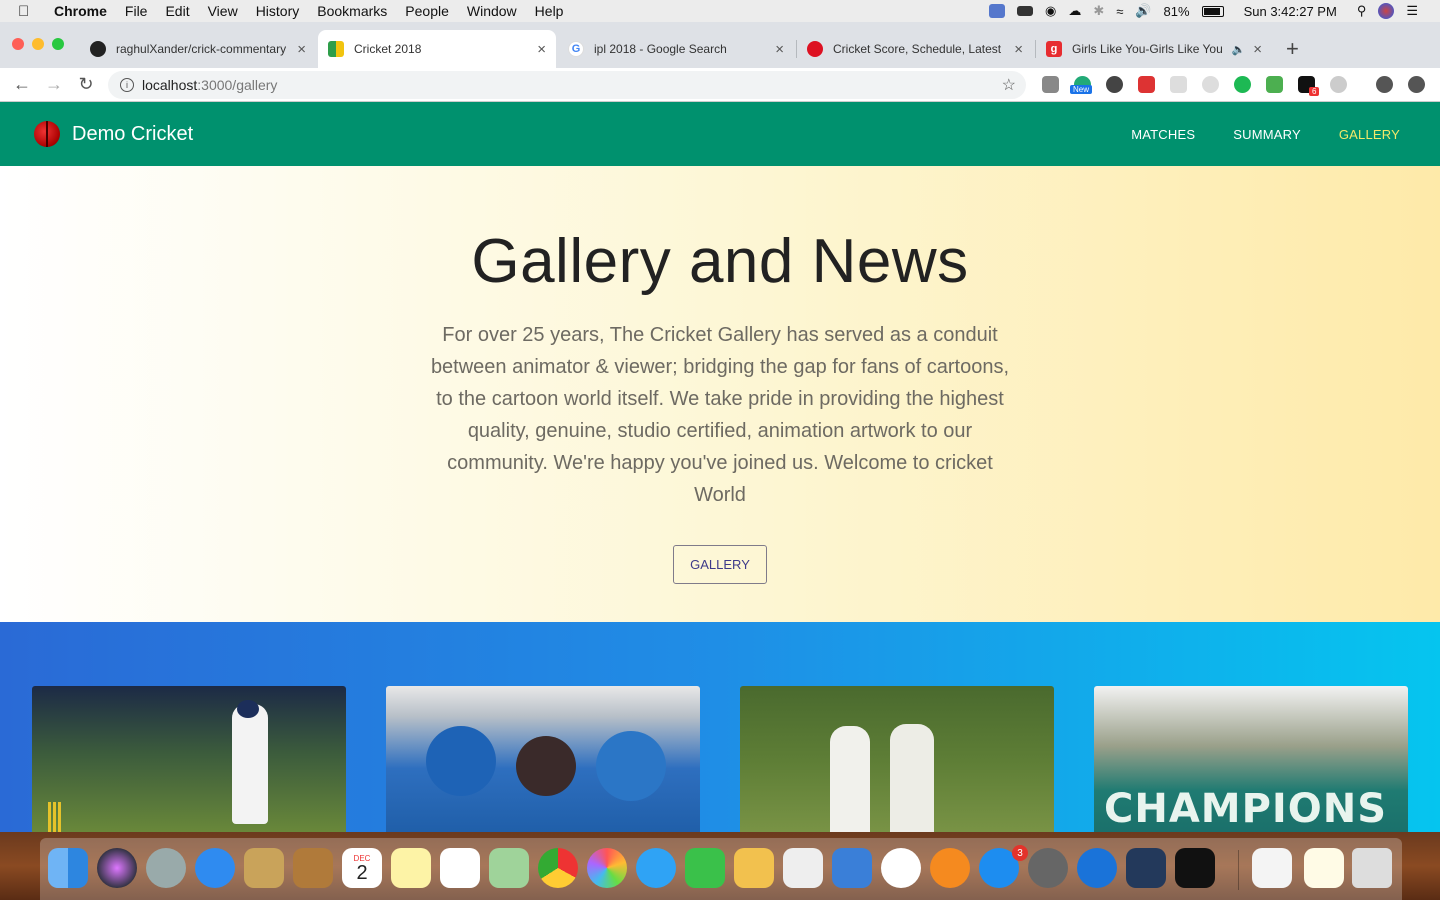 The height and width of the screenshot is (900, 1440). What do you see at coordinates (720, 134) in the screenshot?
I see `site-navbar: Demo Cricket MATCHES SUMMARY GALLERY` at bounding box center [720, 134].